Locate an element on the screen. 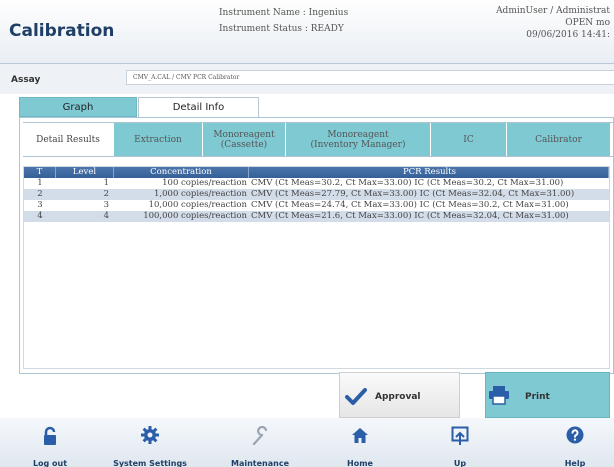  page-title: Calibration is located at coordinates (62, 31).